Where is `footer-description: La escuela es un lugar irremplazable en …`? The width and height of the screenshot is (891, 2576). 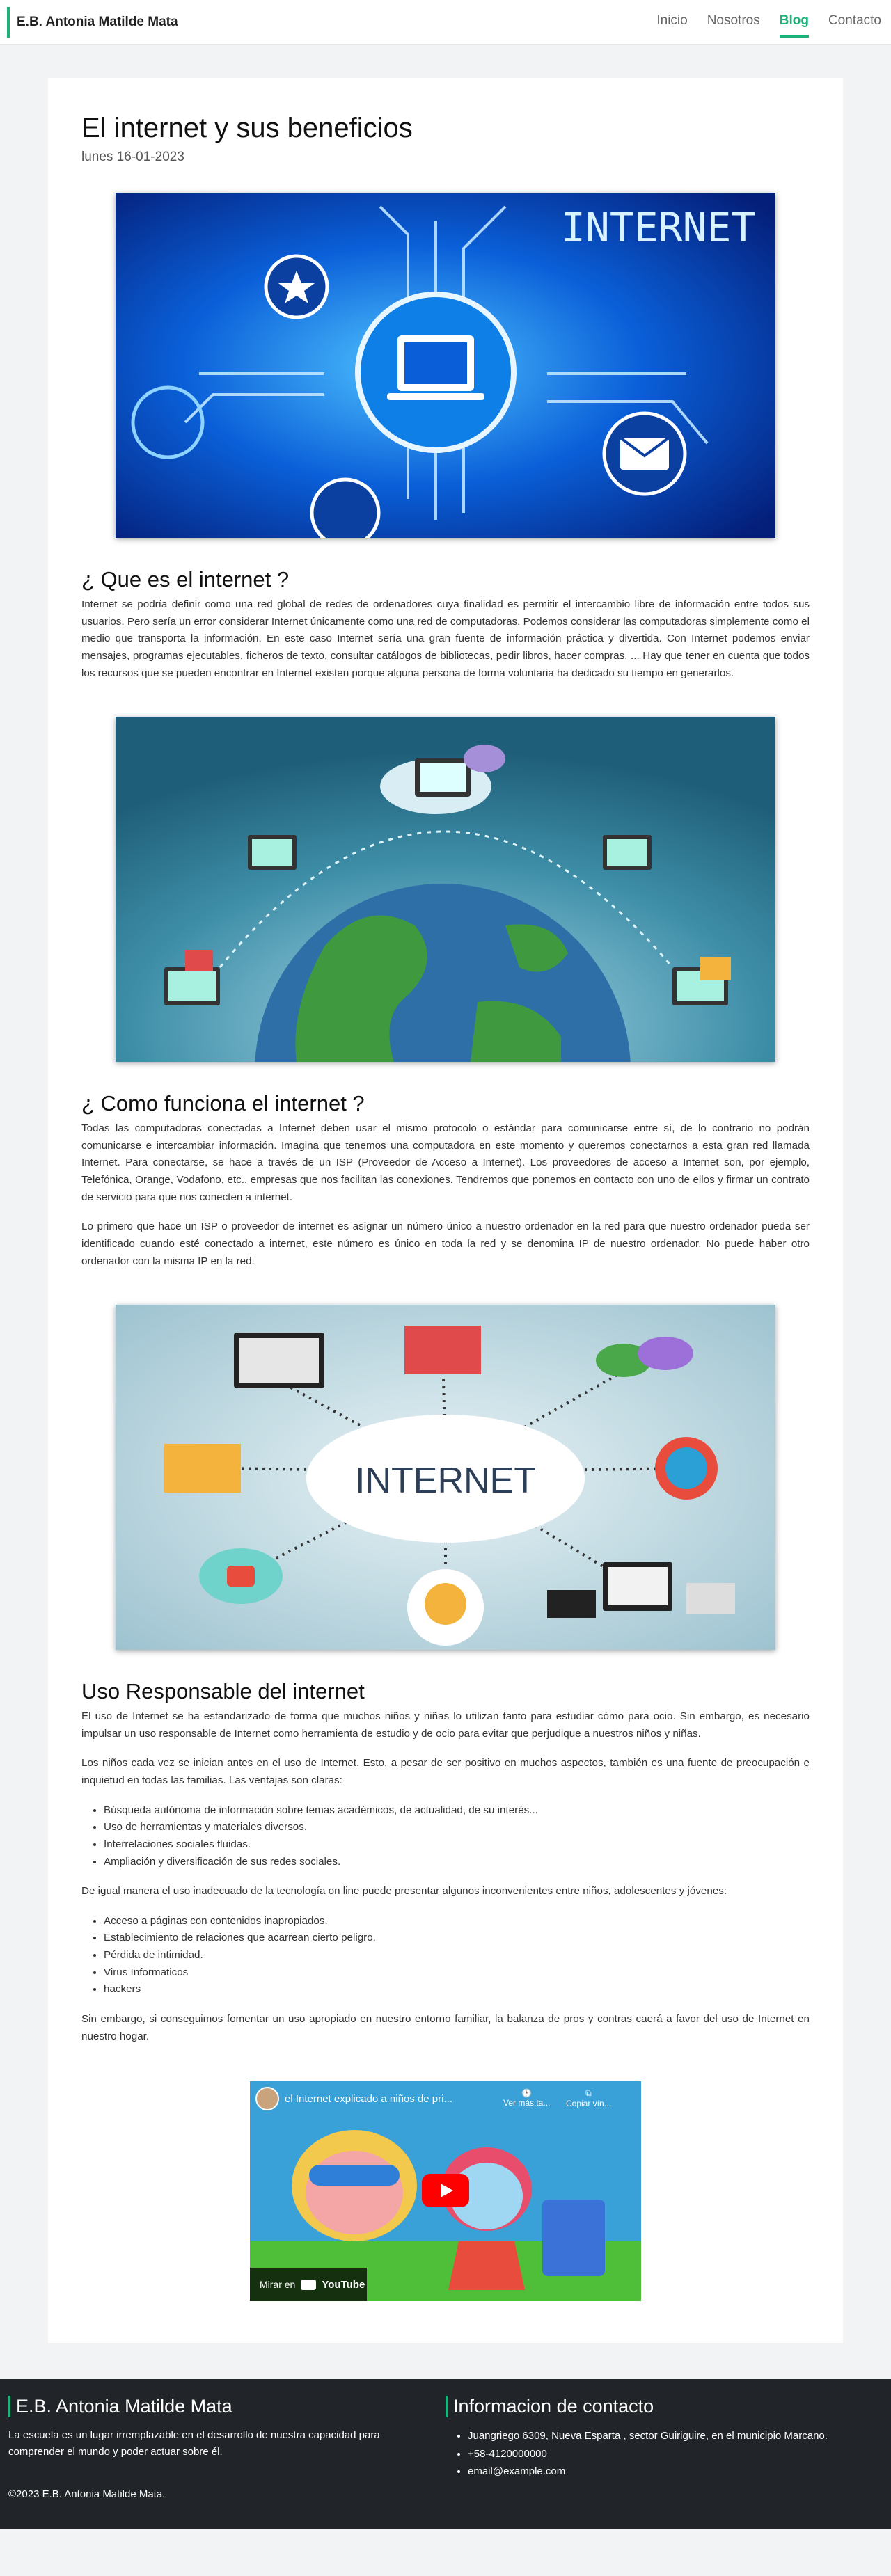 footer-description: La escuela es un lugar irremplazable en … is located at coordinates (194, 2443).